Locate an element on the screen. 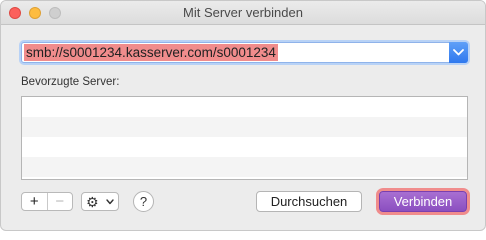 The image size is (486, 240). title-bar: Mit Server verbinden is located at coordinates (243, 13).